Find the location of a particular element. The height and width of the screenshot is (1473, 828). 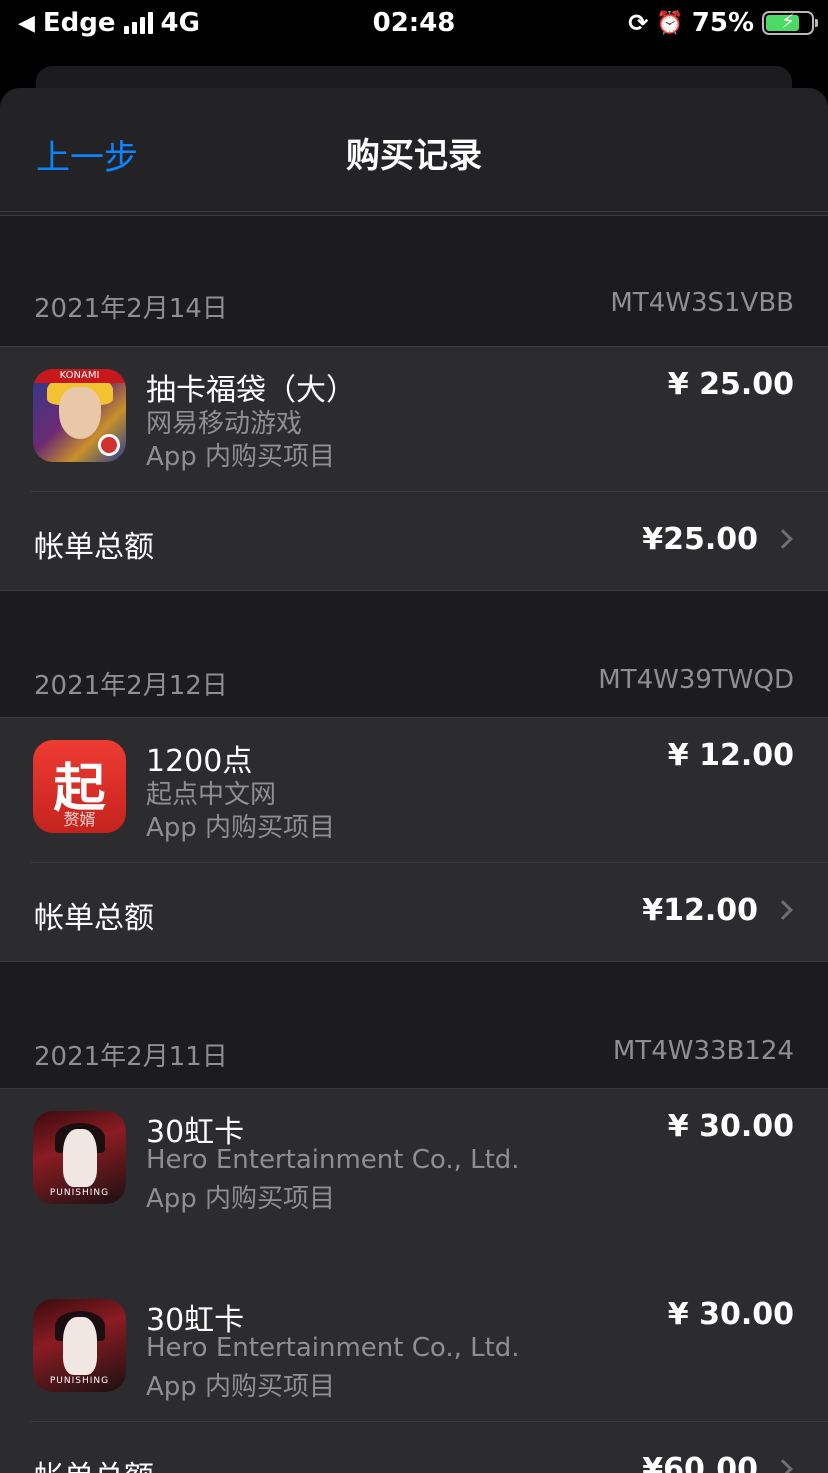

group-header: 2021年2月12日 MT4W39TWQD is located at coordinates (414, 691).